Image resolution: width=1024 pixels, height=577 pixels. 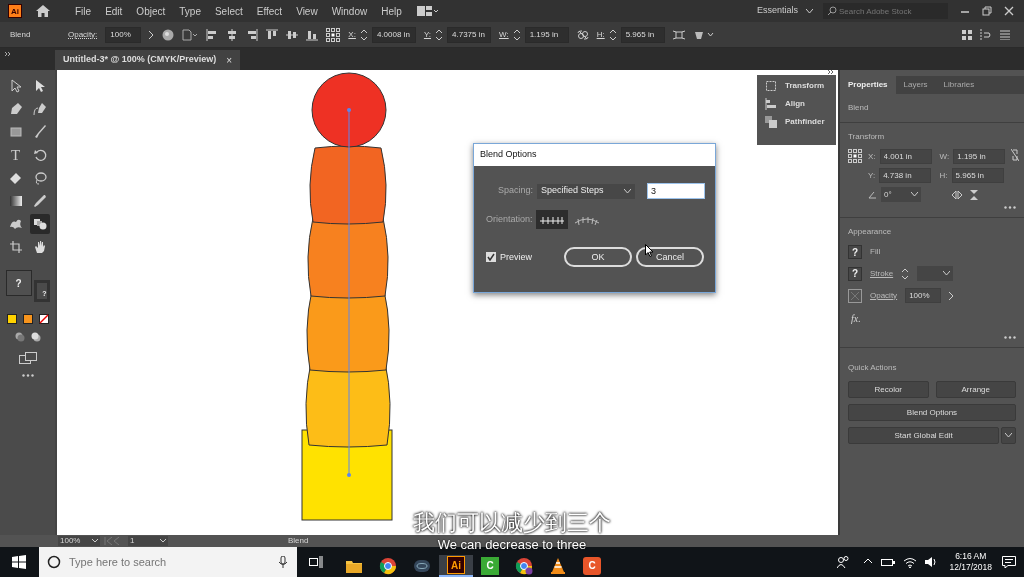 I want to click on close-tab-button: ×, so click(x=229, y=60).